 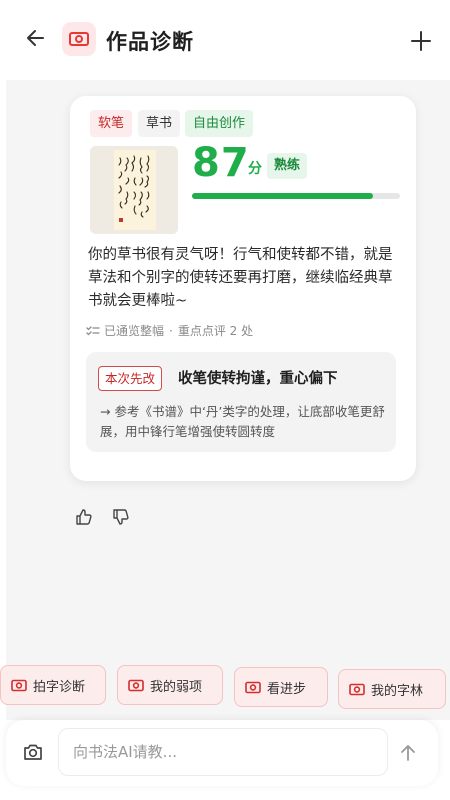 What do you see at coordinates (130, 378) in the screenshot?
I see `focus-badge: 本次先改` at bounding box center [130, 378].